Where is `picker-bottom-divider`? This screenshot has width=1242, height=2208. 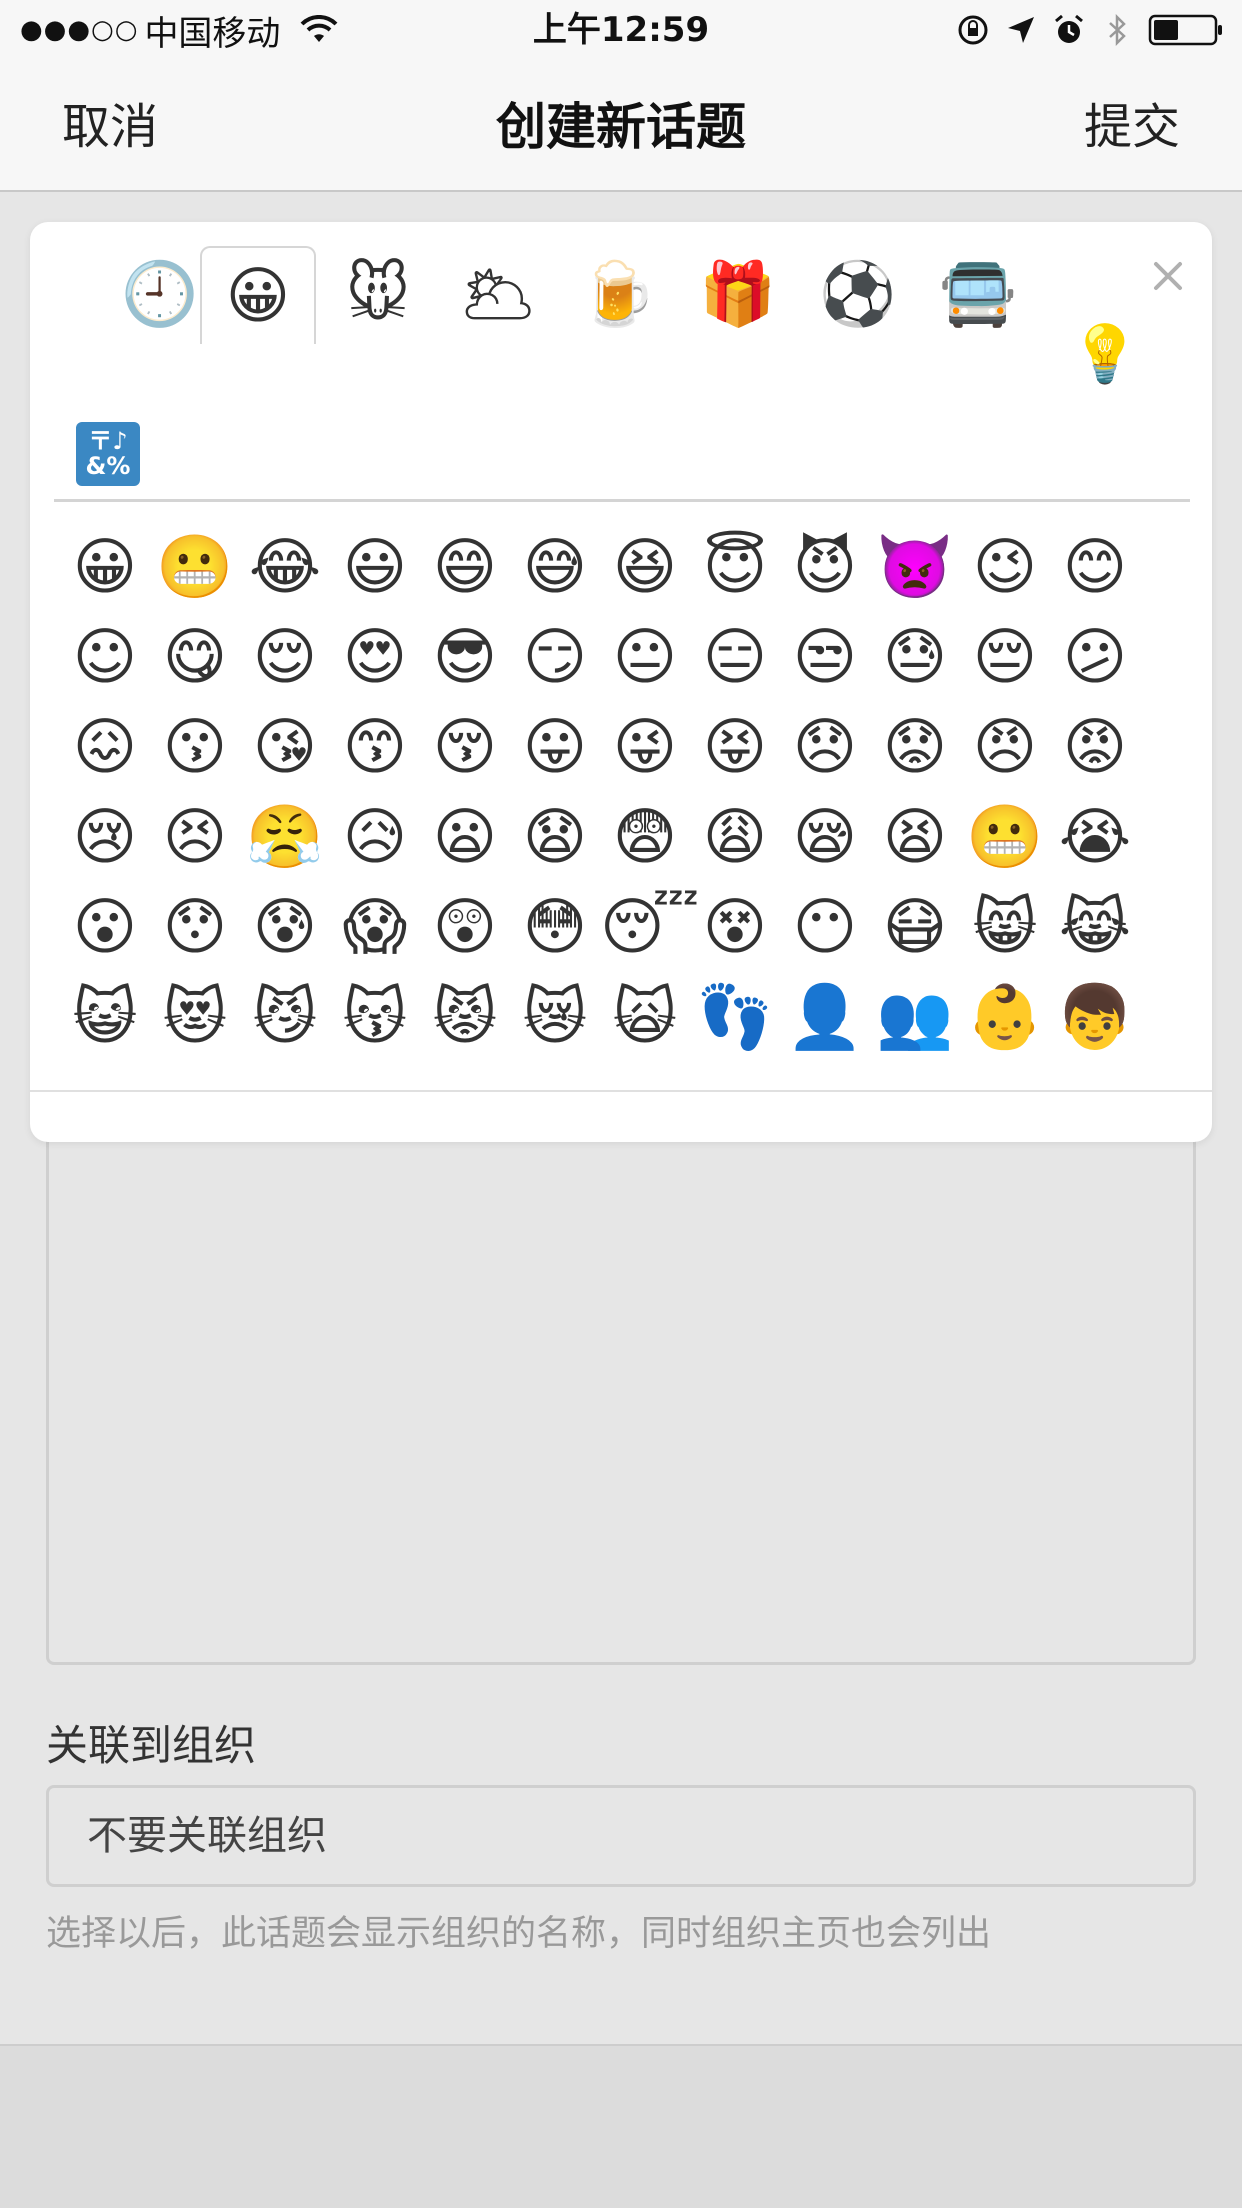 picker-bottom-divider is located at coordinates (621, 1091).